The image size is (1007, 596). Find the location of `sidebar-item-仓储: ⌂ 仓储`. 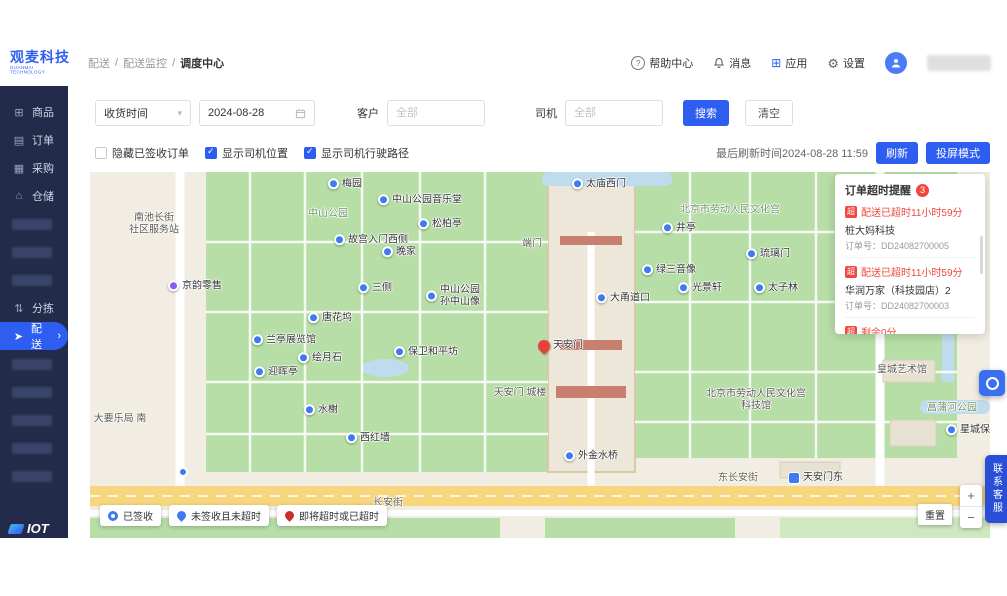

sidebar-item-仓储: ⌂ 仓储 is located at coordinates (34, 196).